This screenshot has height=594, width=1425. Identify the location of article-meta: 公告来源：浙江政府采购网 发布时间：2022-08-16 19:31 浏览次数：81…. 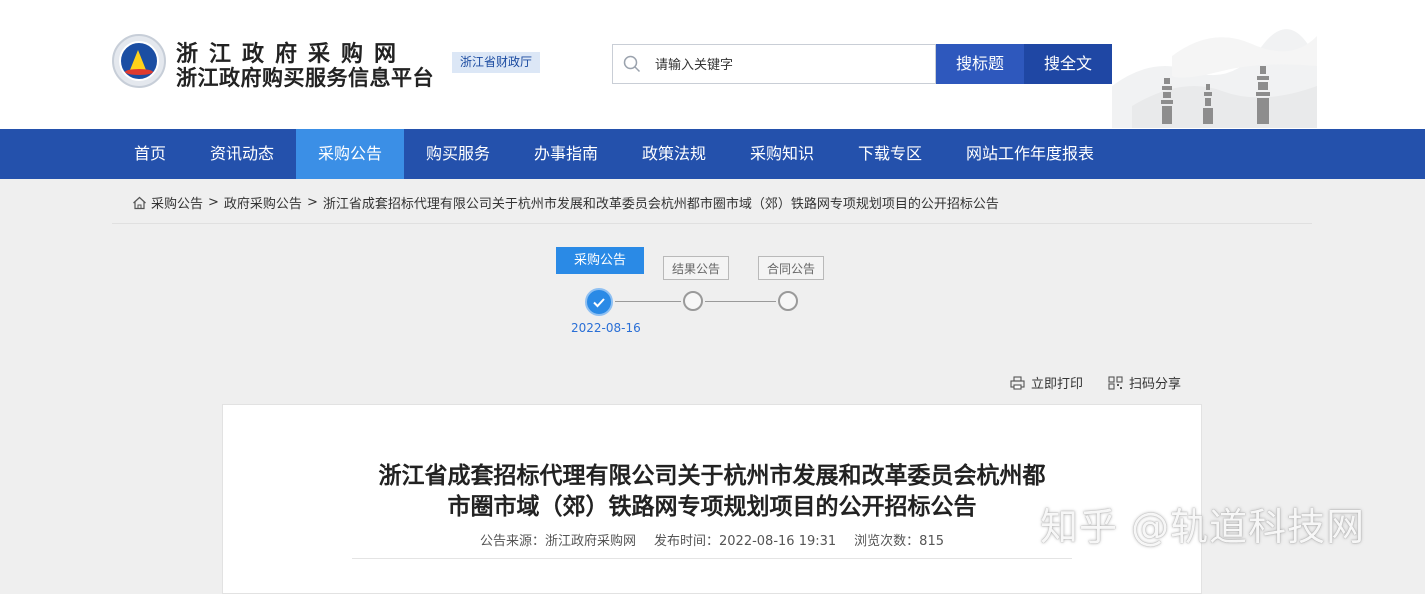
(712, 539).